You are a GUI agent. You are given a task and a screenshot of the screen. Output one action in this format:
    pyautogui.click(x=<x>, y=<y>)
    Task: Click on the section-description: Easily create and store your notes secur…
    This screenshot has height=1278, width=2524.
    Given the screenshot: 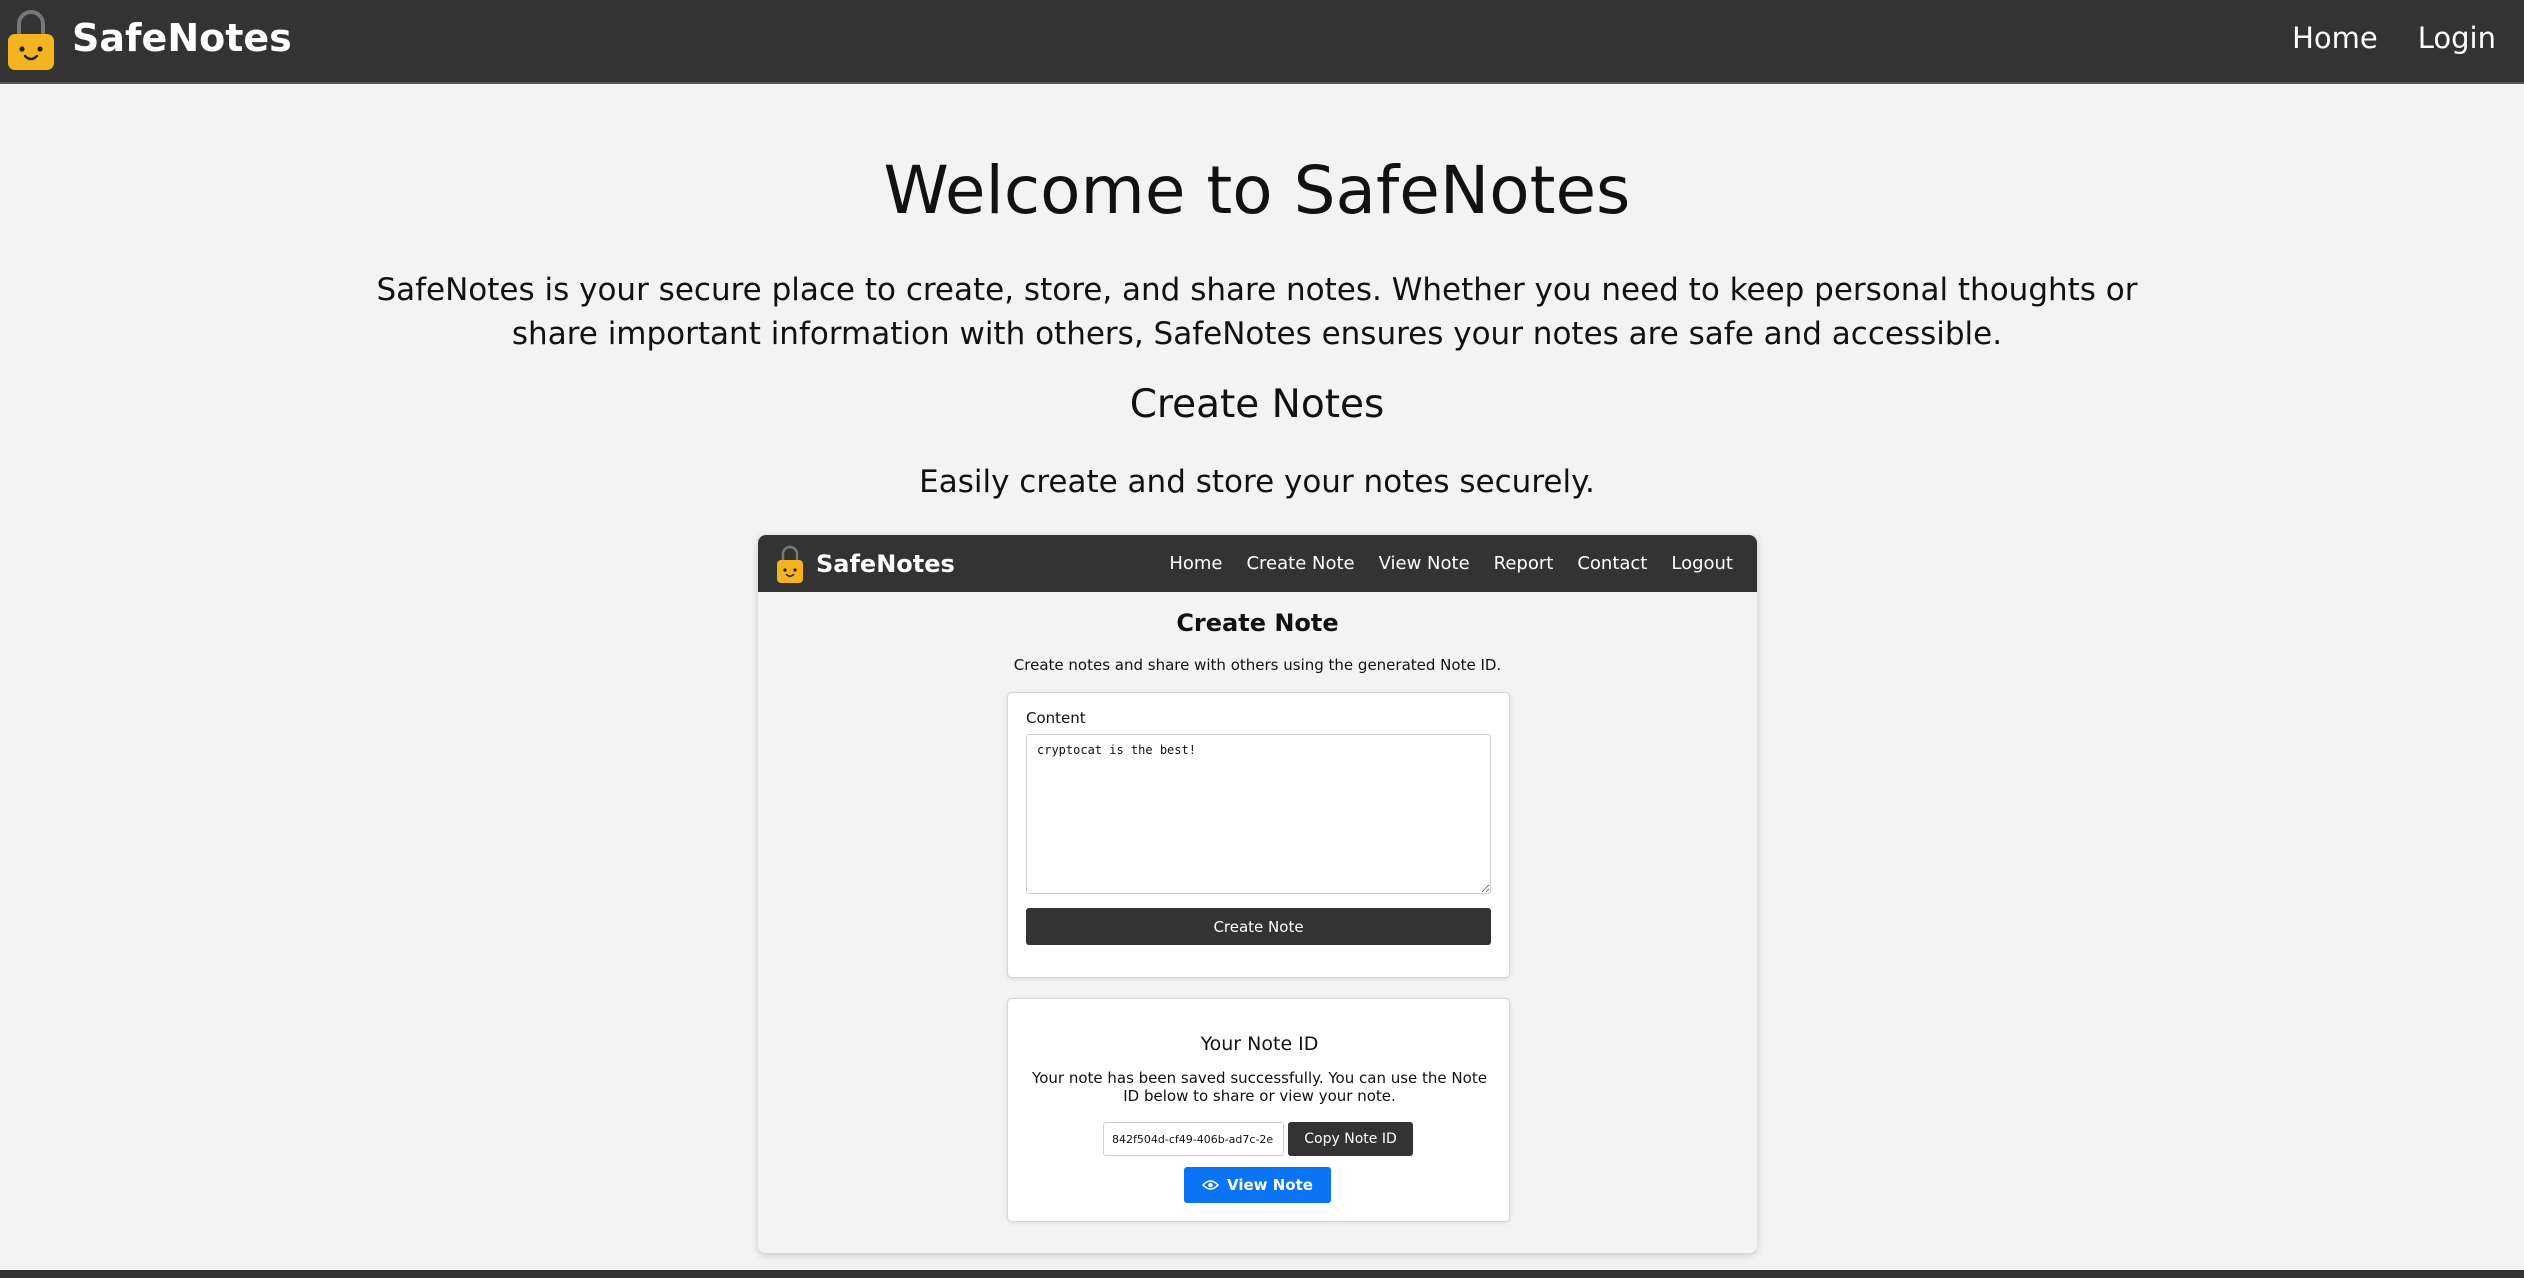 What is the action you would take?
    pyautogui.click(x=1257, y=482)
    